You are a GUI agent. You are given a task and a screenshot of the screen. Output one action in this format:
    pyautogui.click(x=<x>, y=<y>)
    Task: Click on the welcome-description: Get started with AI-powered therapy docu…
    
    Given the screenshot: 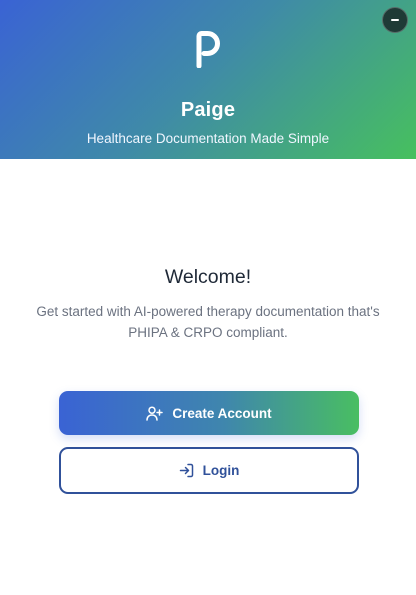 What is the action you would take?
    pyautogui.click(x=208, y=322)
    